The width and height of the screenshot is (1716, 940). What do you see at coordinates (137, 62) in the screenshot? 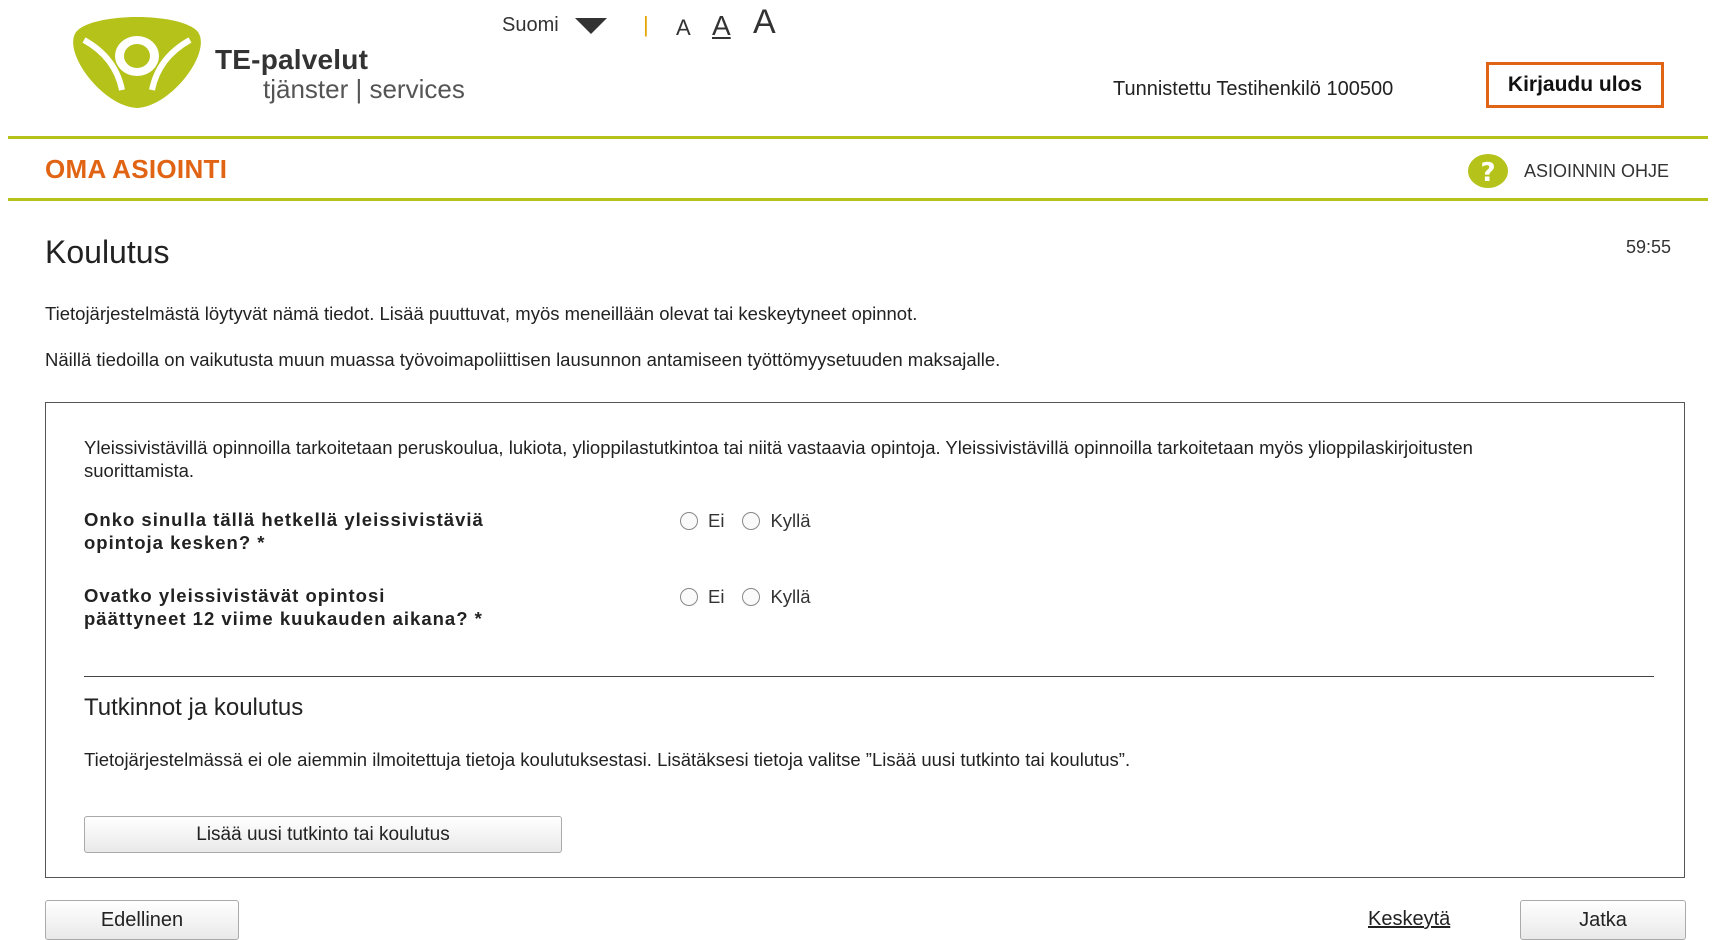
I see `te-palvelut-logo-icon` at bounding box center [137, 62].